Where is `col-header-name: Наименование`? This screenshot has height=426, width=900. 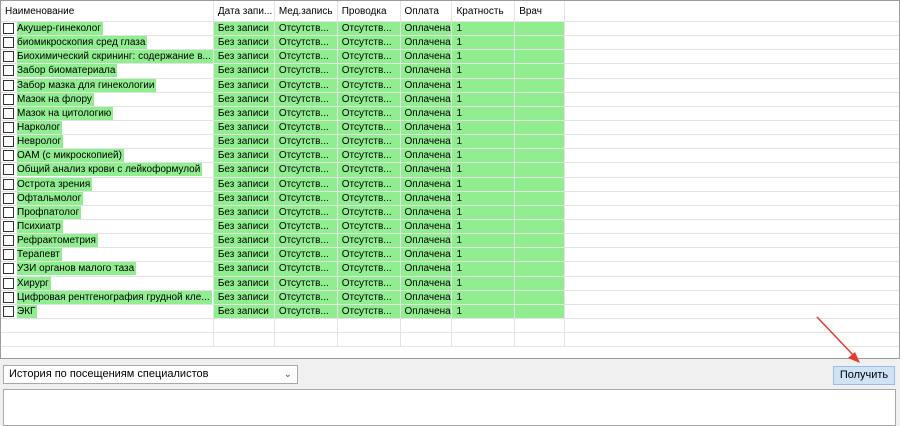 col-header-name: Наименование is located at coordinates (107, 11).